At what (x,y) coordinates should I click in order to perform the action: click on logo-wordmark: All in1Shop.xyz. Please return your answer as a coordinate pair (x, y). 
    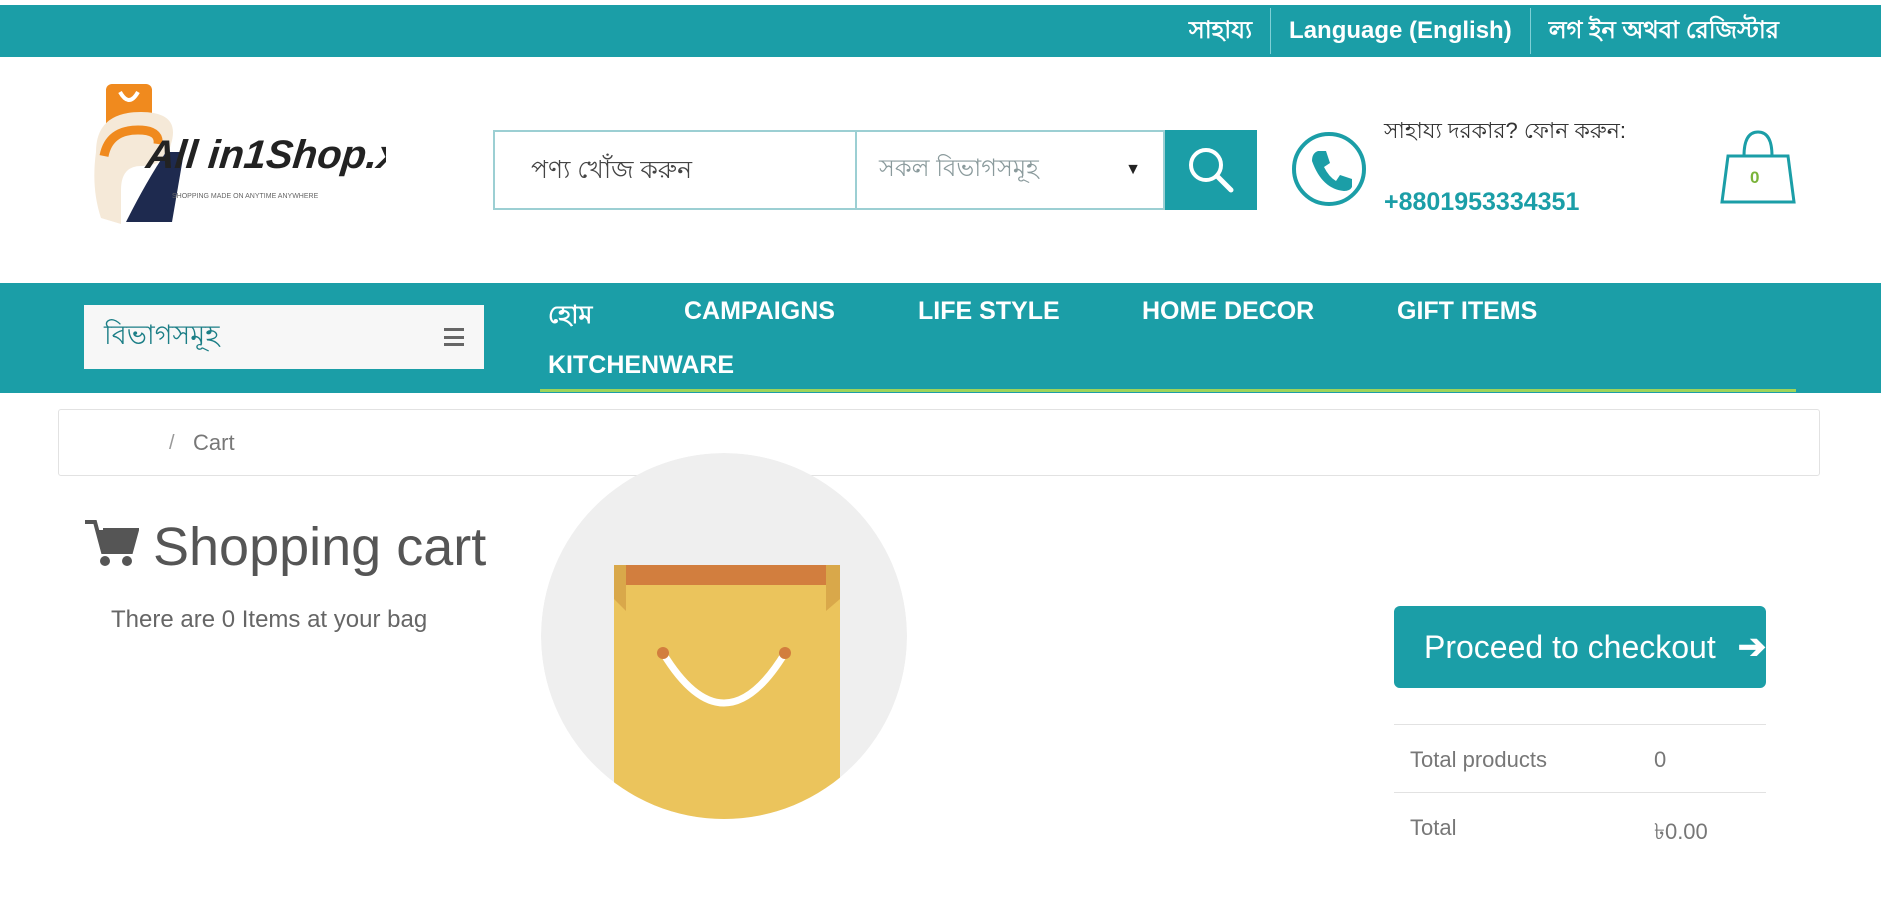
    Looking at the image, I should click on (264, 155).